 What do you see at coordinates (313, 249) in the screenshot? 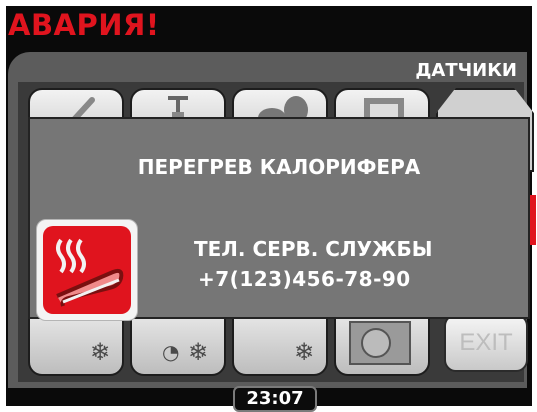
I see `service-label: ТЕЛ. СЕРВ. СЛУЖБЫ` at bounding box center [313, 249].